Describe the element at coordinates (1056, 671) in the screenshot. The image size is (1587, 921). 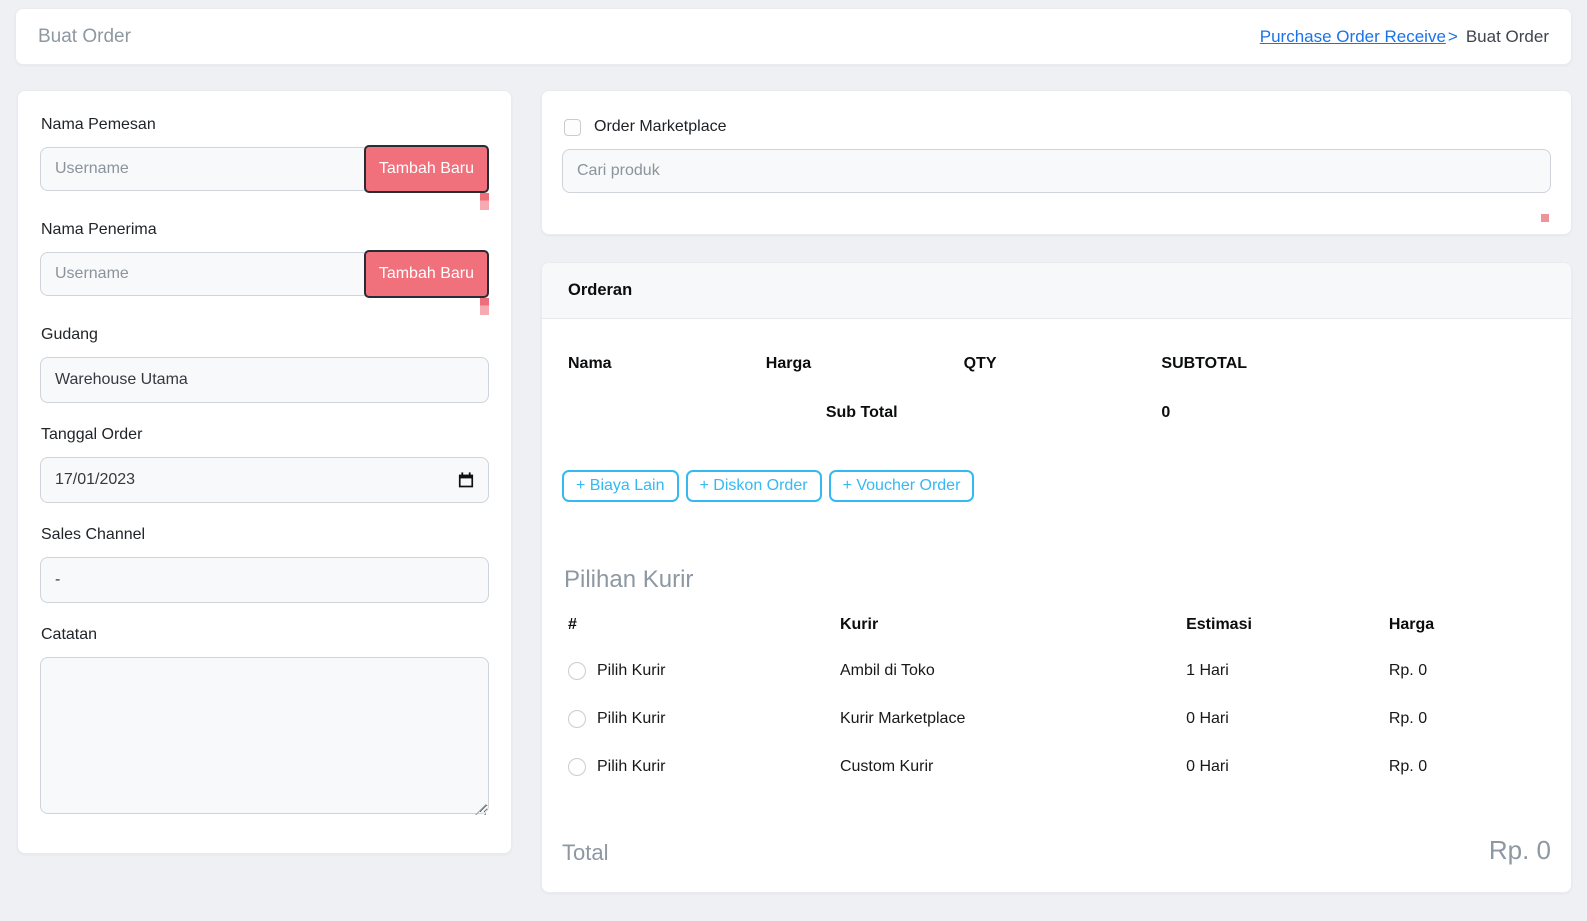
I see `table-row: Pilih Kurir Ambil di Toko 1 Hari Rp. 0` at that location.